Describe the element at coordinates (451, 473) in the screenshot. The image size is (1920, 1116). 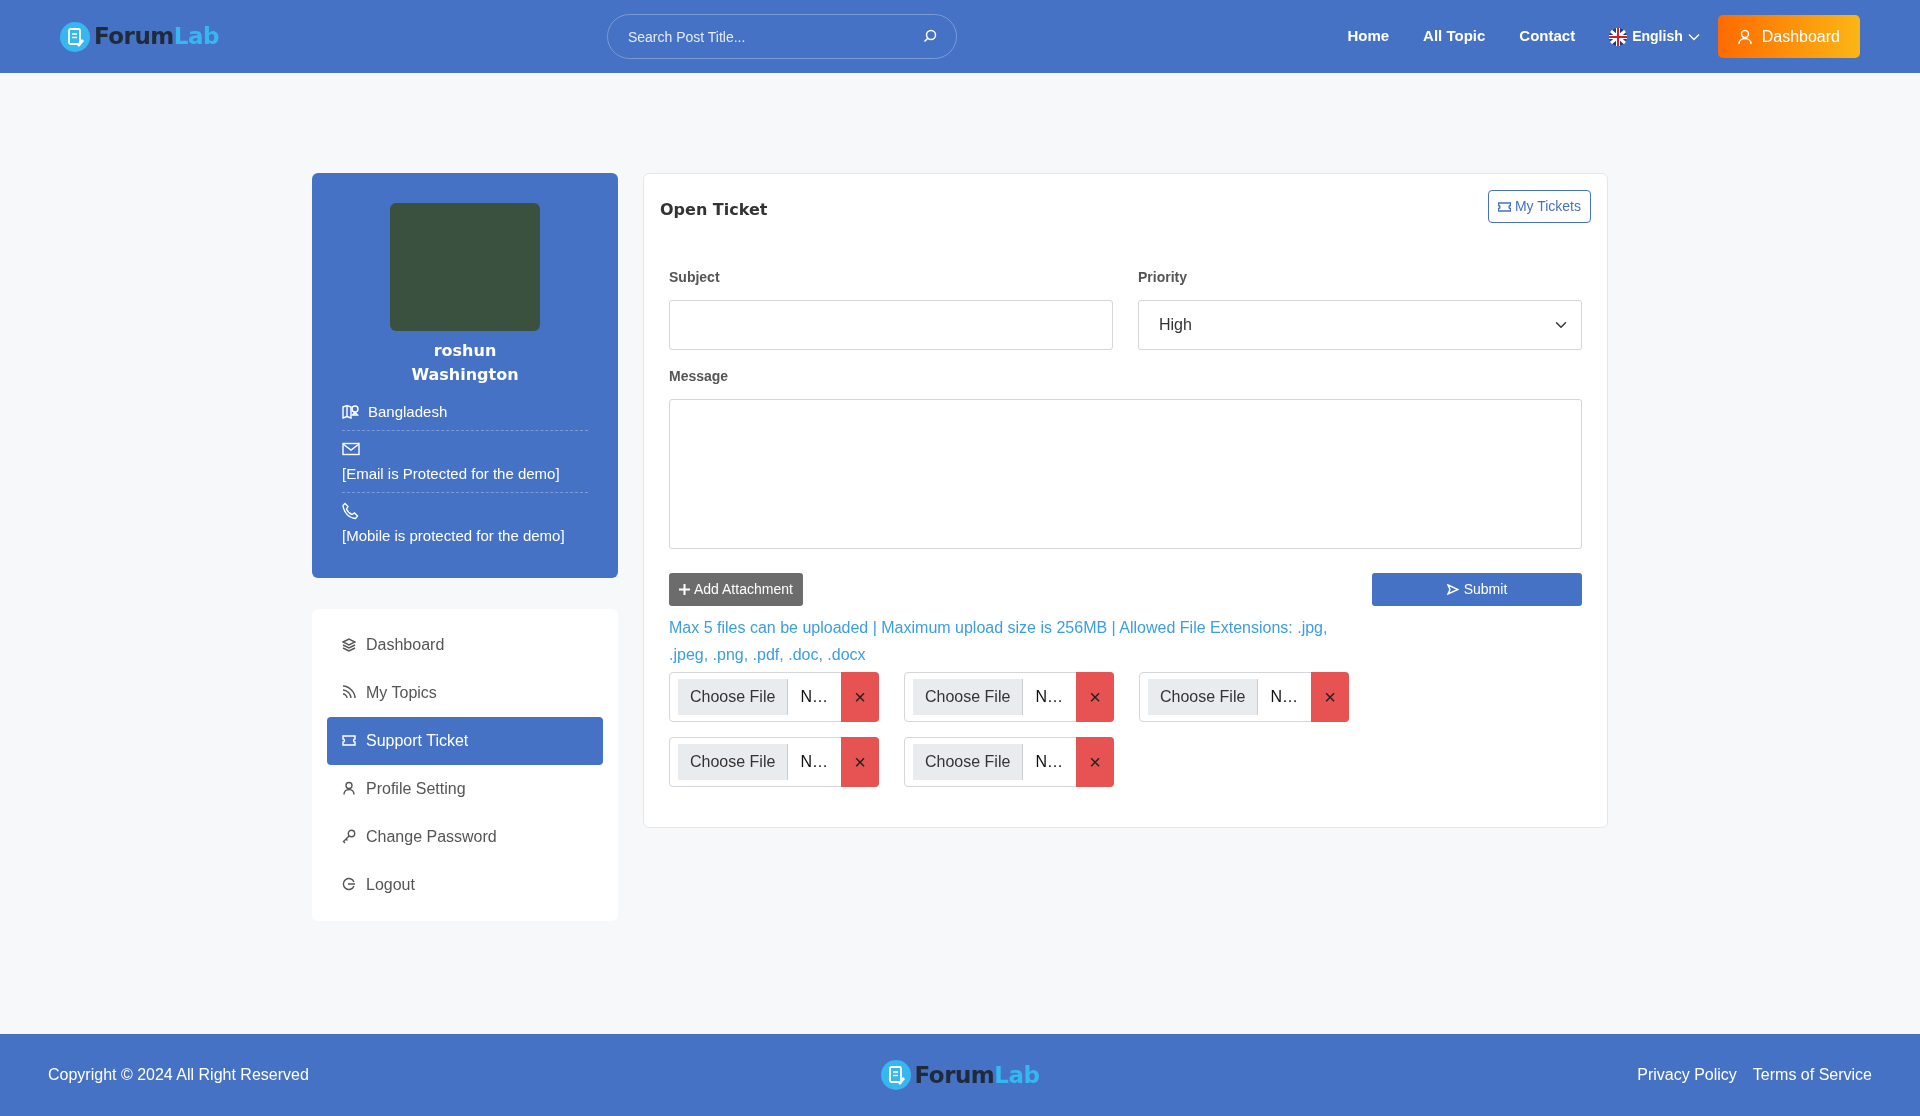
I see `contact-text: [Email is Protected for the demo]` at that location.